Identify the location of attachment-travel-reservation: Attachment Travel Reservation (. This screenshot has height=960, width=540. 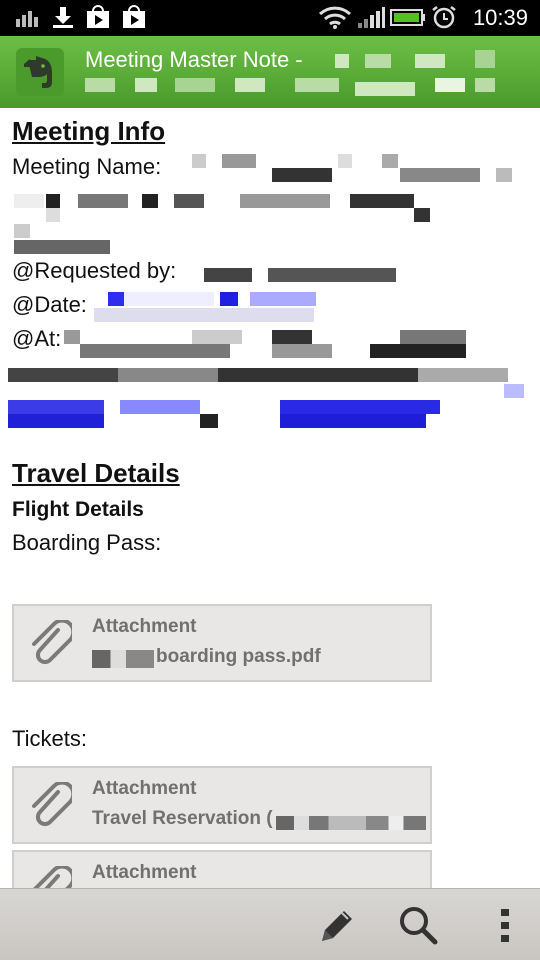
(222, 805).